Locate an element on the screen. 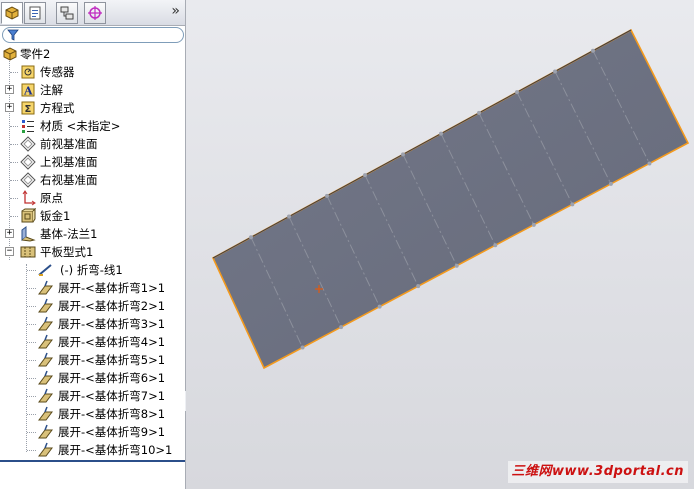  tab-feature-manager is located at coordinates (12, 13).